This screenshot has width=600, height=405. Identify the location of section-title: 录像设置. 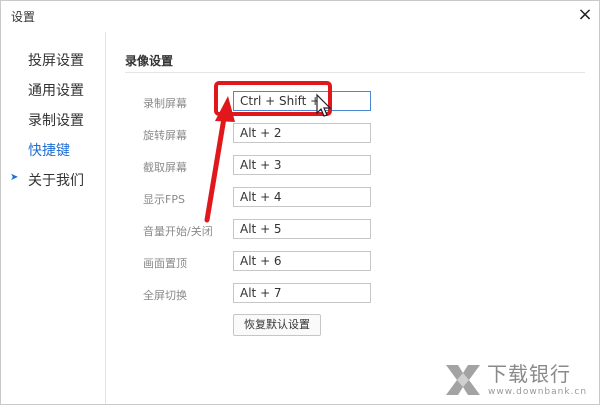
(149, 61).